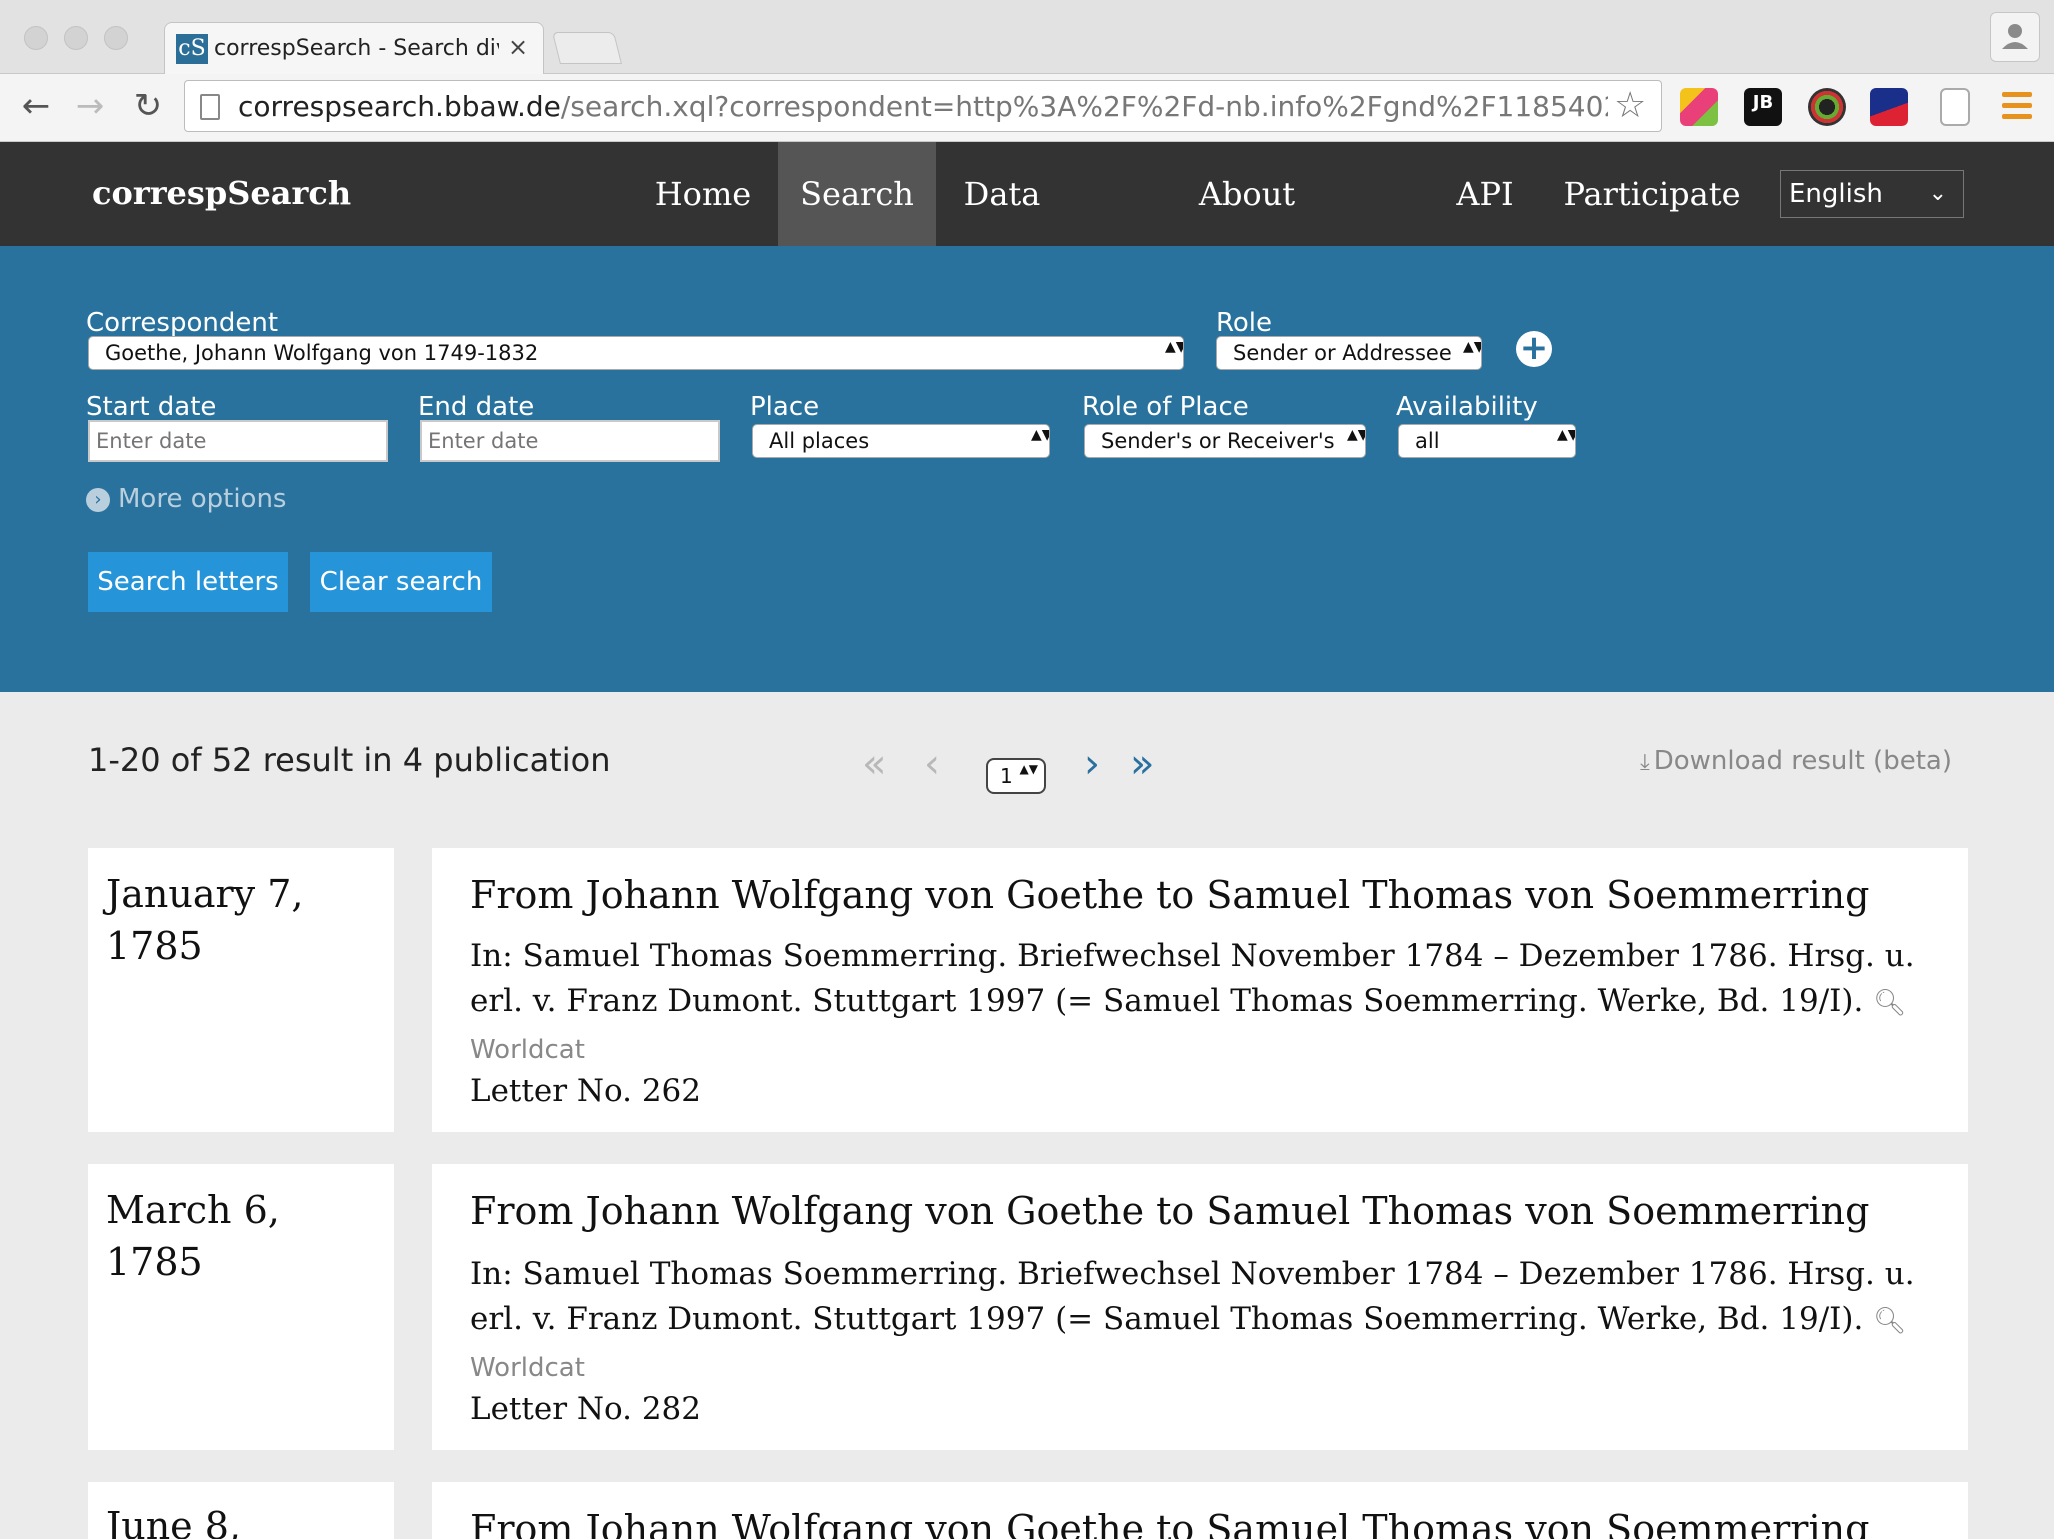  Describe the element at coordinates (36, 38) in the screenshot. I see `window-close-button` at that location.